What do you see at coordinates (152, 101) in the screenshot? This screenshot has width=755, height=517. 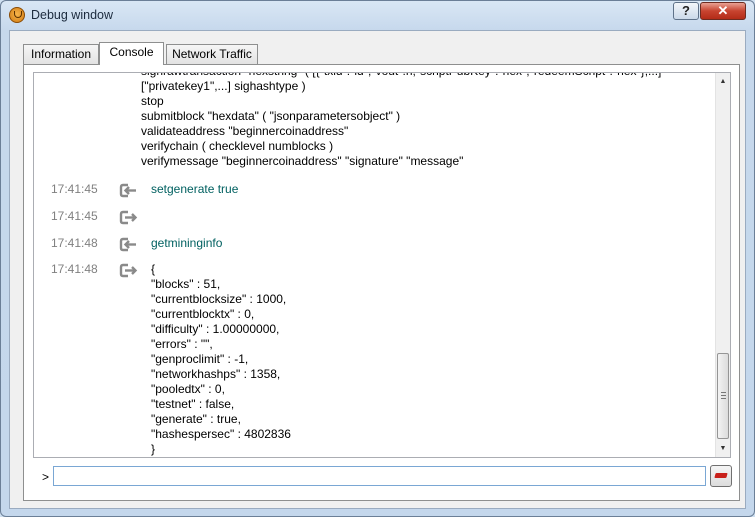 I see `help-line: stop` at bounding box center [152, 101].